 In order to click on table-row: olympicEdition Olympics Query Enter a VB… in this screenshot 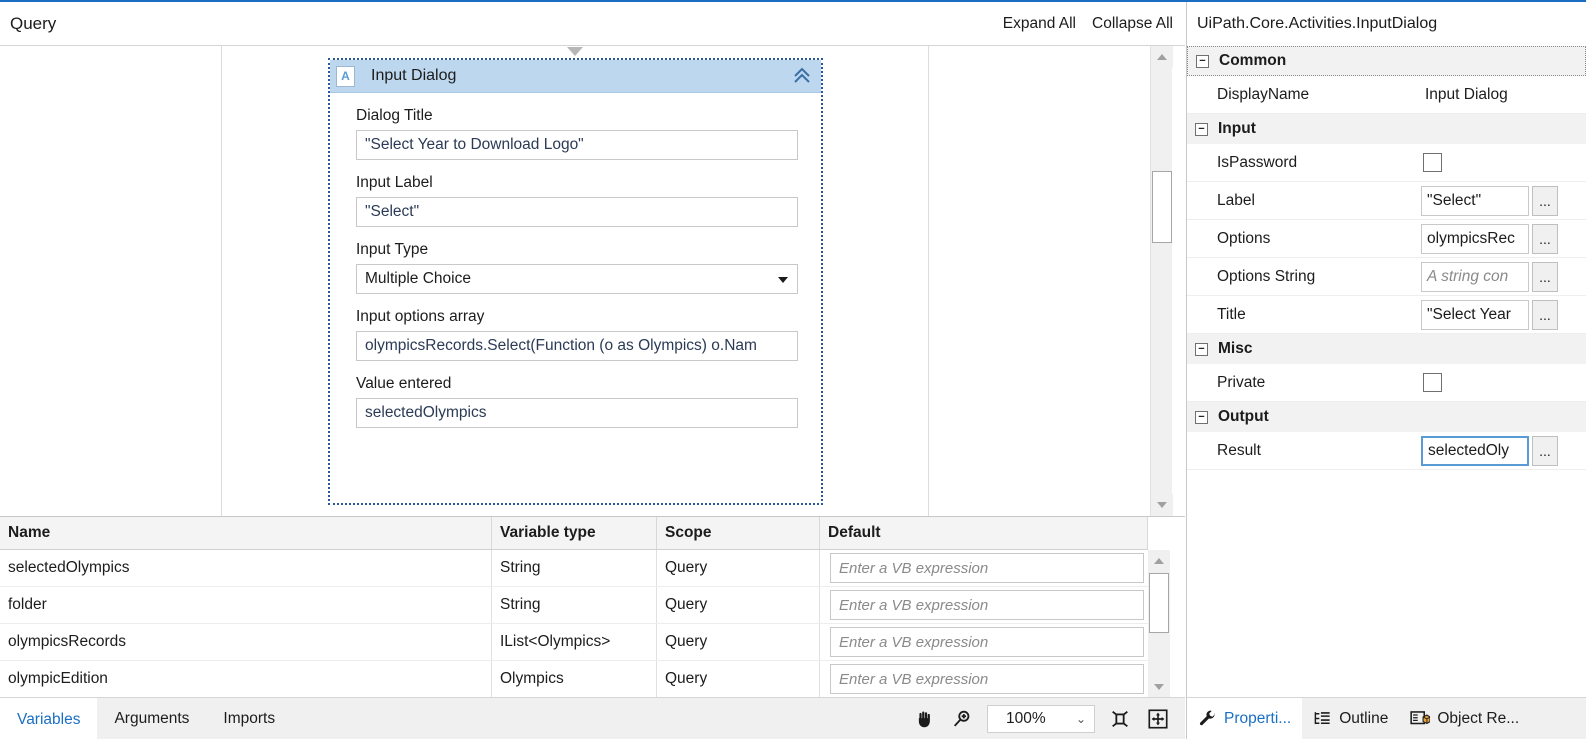, I will do `click(574, 679)`.